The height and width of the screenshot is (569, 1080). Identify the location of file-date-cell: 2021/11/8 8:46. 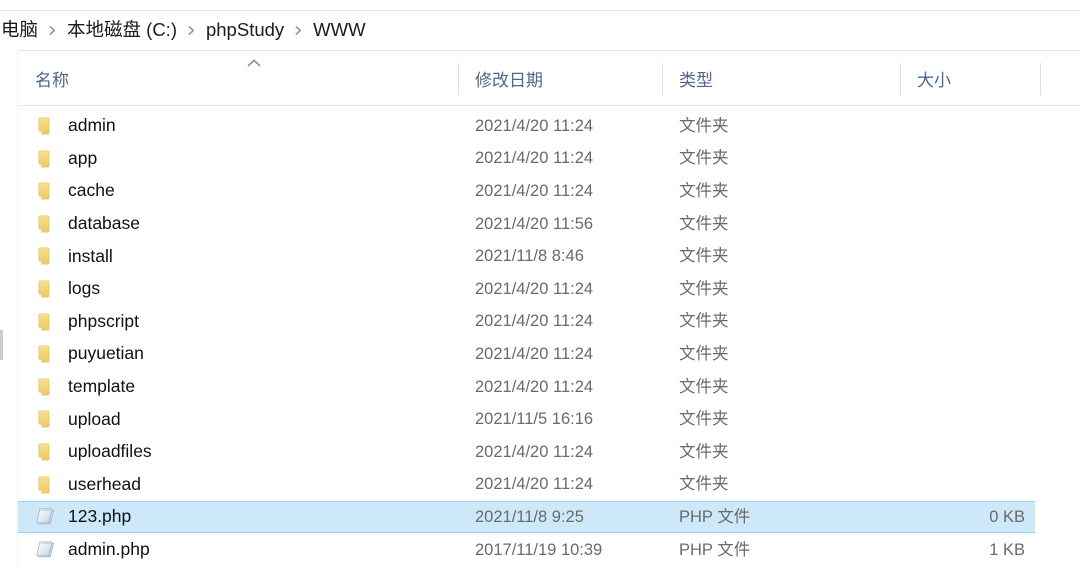
(529, 256).